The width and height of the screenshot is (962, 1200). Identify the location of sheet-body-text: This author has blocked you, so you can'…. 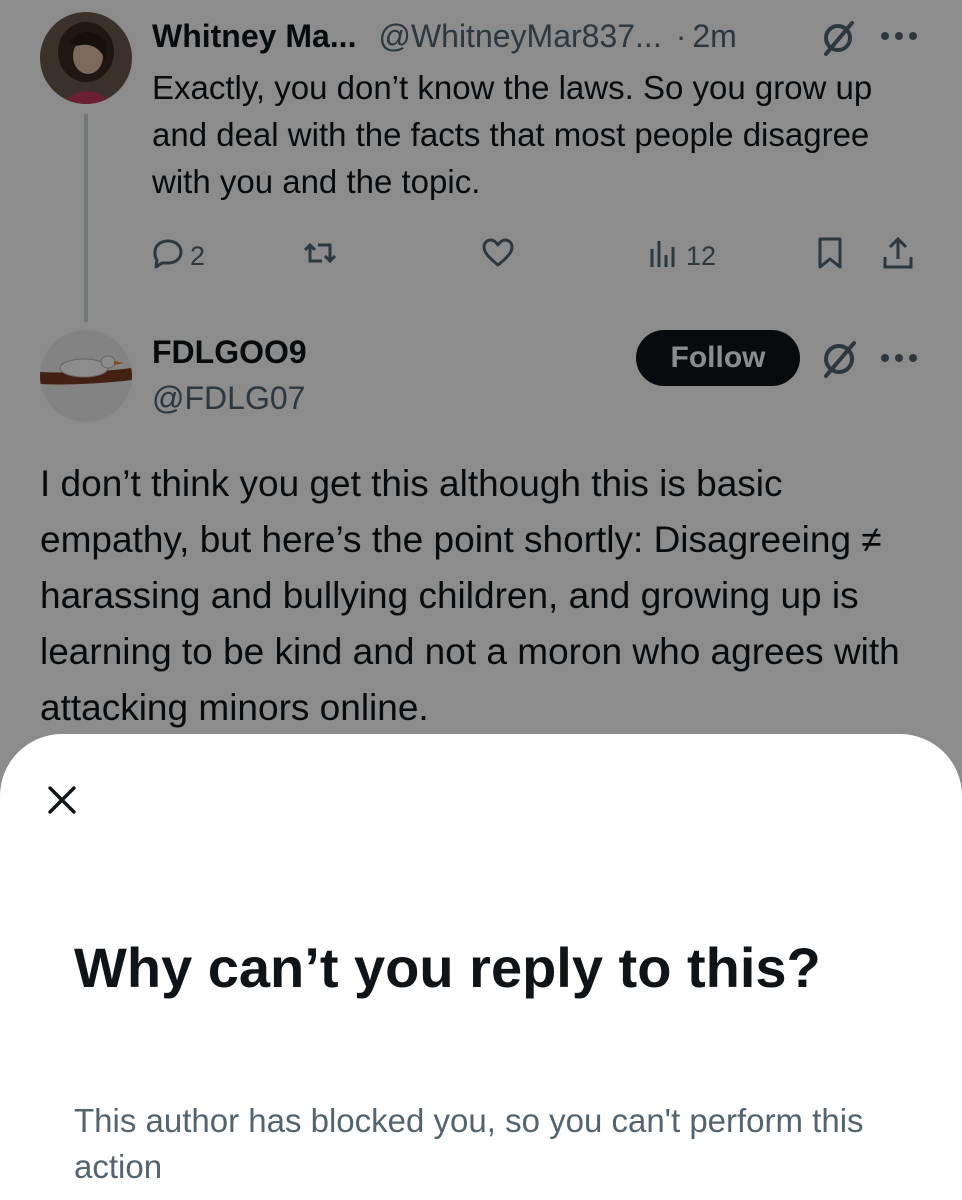
(469, 1143).